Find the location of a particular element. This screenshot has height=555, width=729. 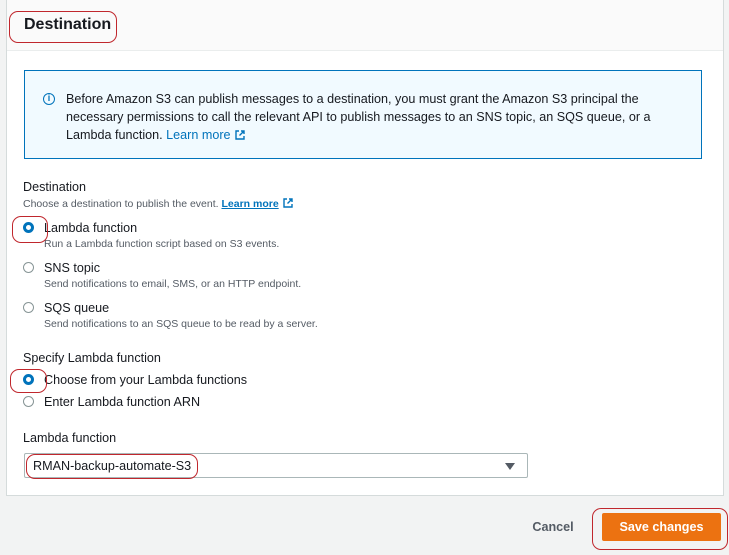

destination-label: Destination is located at coordinates (55, 187).